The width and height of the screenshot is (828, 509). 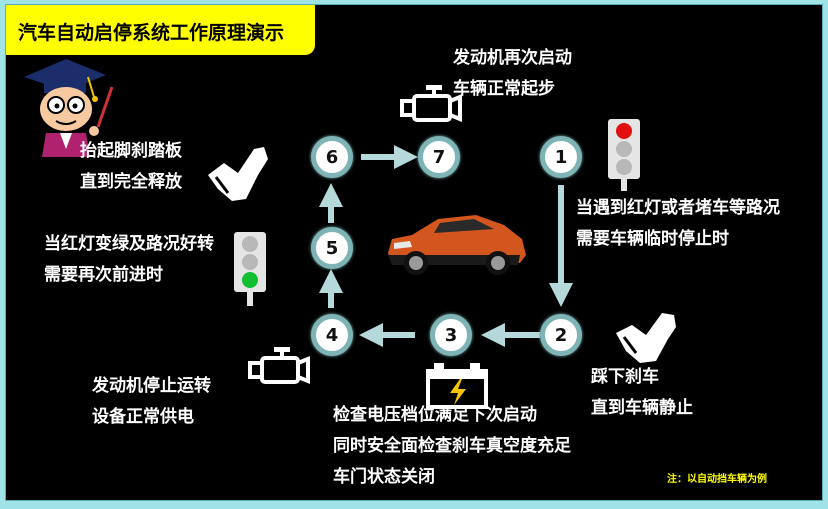 What do you see at coordinates (717, 479) in the screenshot?
I see `footnote: 注：以自动挡车辆为例` at bounding box center [717, 479].